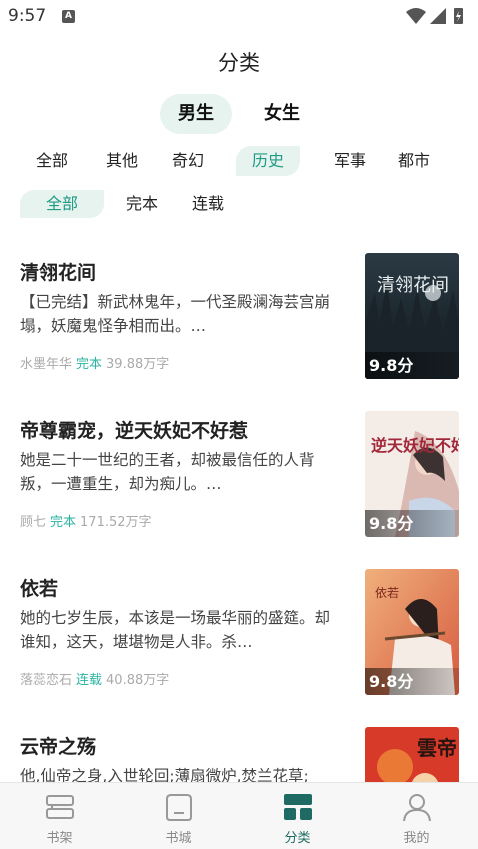 This screenshot has height=849, width=478. I want to click on cover-title: 雲帝, so click(437, 748).